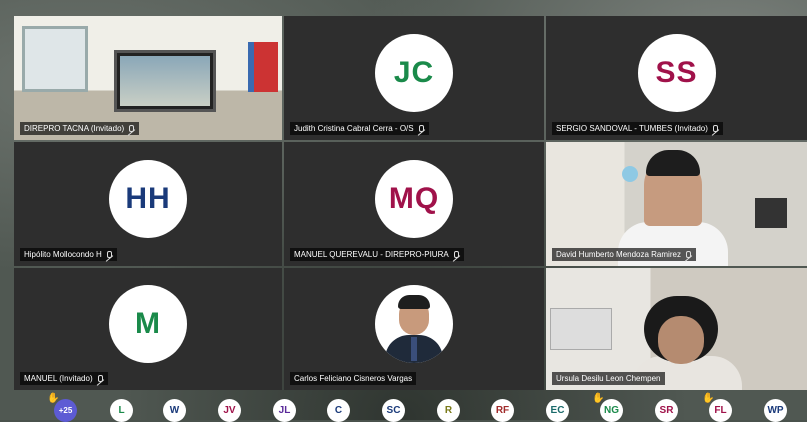 This screenshot has height=422, width=807. I want to click on avatar: MQ, so click(414, 199).